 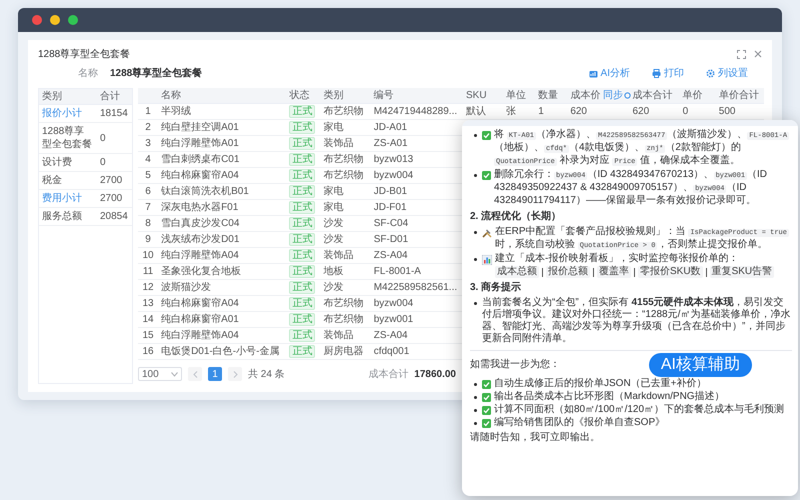 What do you see at coordinates (551, 96) in the screenshot?
I see `column-header: 数量` at bounding box center [551, 96].